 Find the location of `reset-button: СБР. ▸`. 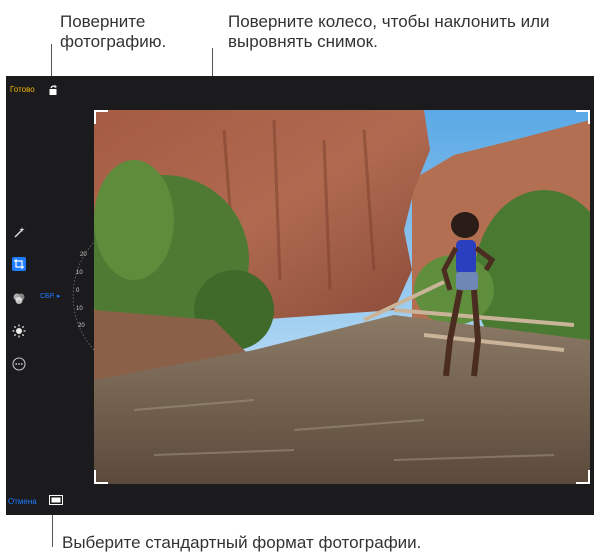

reset-button: СБР. ▸ is located at coordinates (50, 296).